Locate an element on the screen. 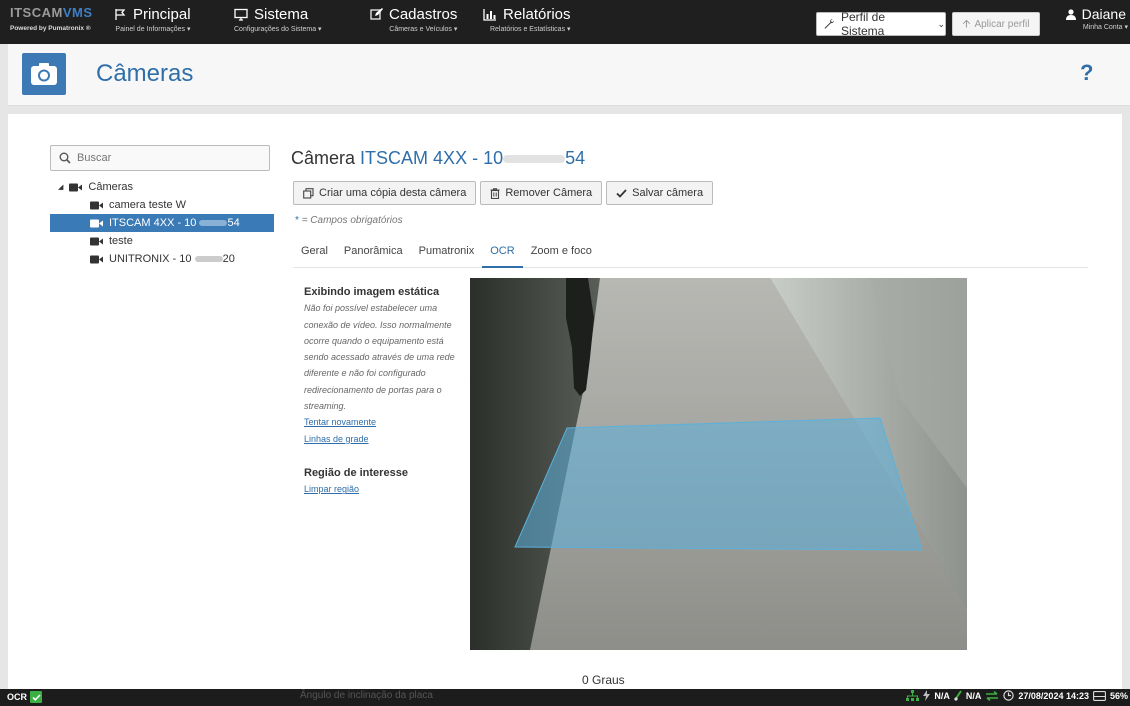 The image size is (1130, 706). datetime: 27/08/2024 14:23 is located at coordinates (1053, 695).